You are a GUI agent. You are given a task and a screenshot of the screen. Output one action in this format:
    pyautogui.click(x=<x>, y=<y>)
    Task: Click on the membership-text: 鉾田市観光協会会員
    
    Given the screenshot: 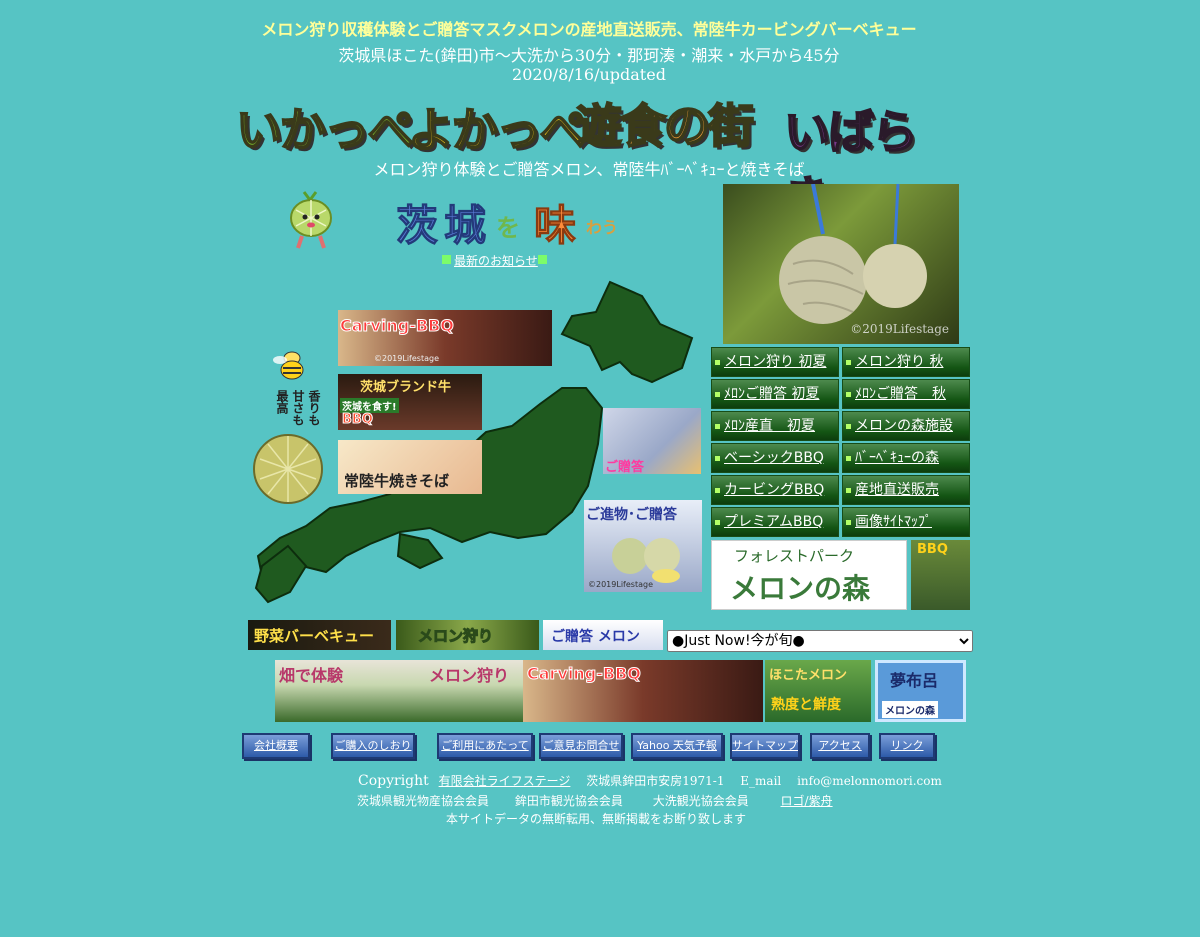 What is the action you would take?
    pyautogui.click(x=568, y=801)
    